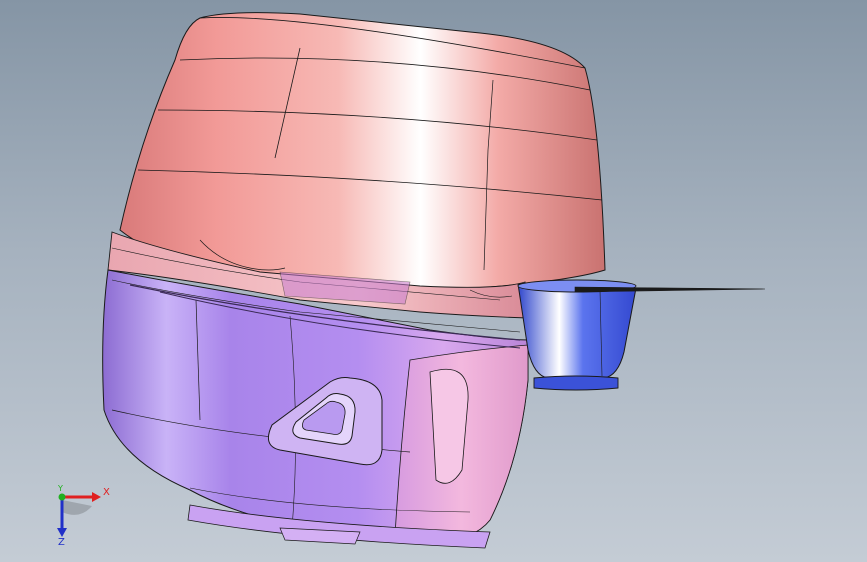  What do you see at coordinates (79, 514) in the screenshot?
I see `axis-triad` at bounding box center [79, 514].